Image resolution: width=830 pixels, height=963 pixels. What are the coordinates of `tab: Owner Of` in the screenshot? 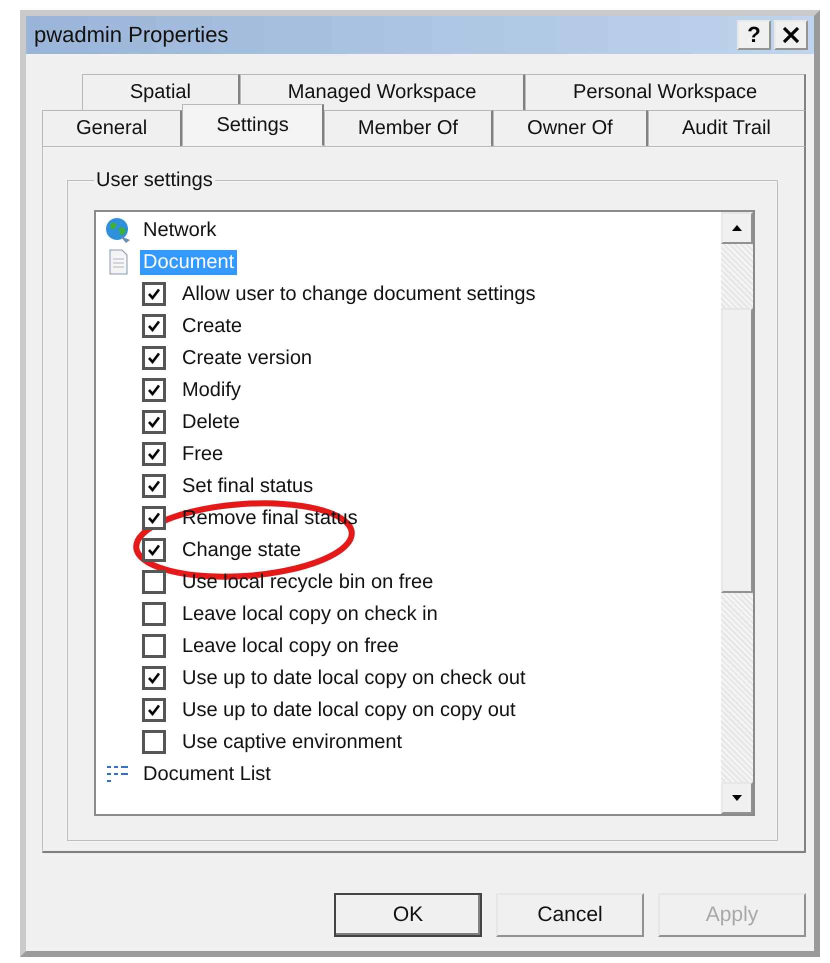 It's located at (570, 128).